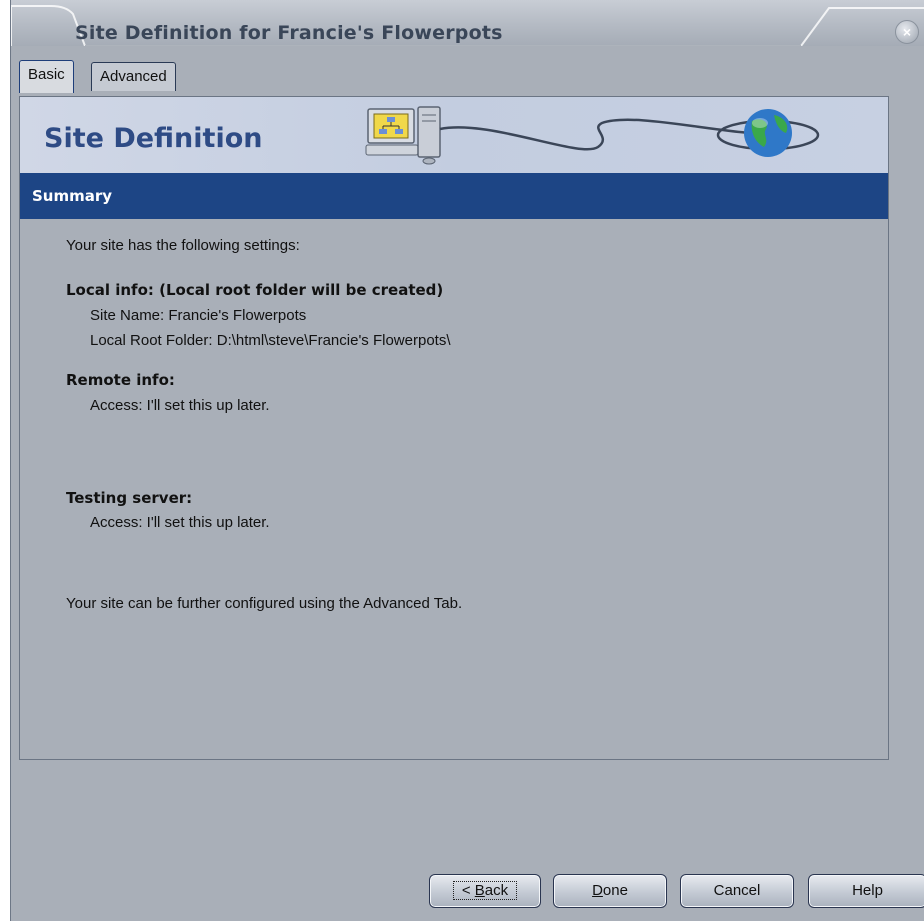  I want to click on tab-basic: Basic, so click(46, 76).